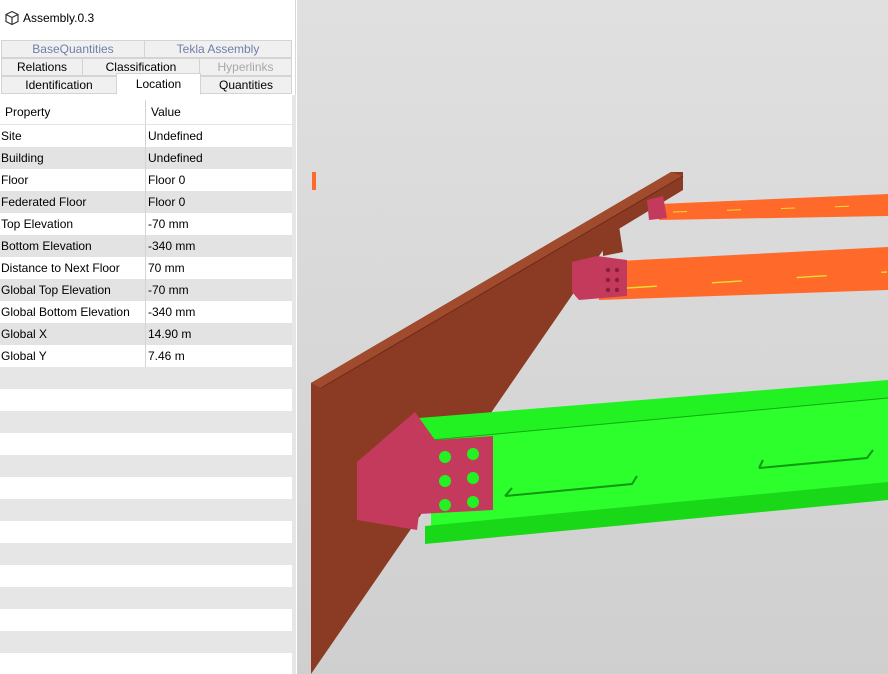  Describe the element at coordinates (59, 85) in the screenshot. I see `tab-identification: Identification` at that location.